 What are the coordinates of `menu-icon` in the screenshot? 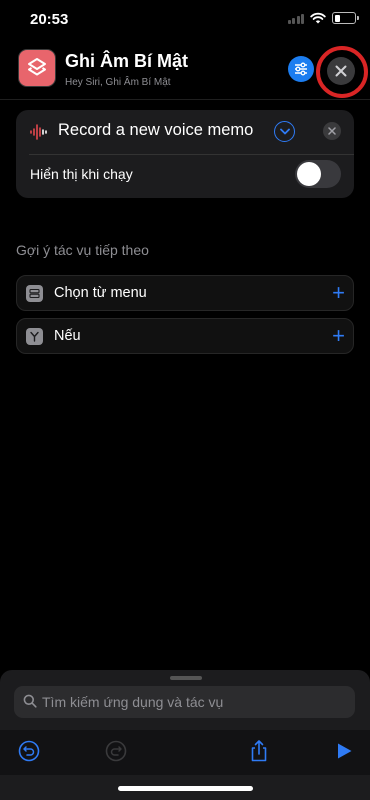 It's located at (34, 293).